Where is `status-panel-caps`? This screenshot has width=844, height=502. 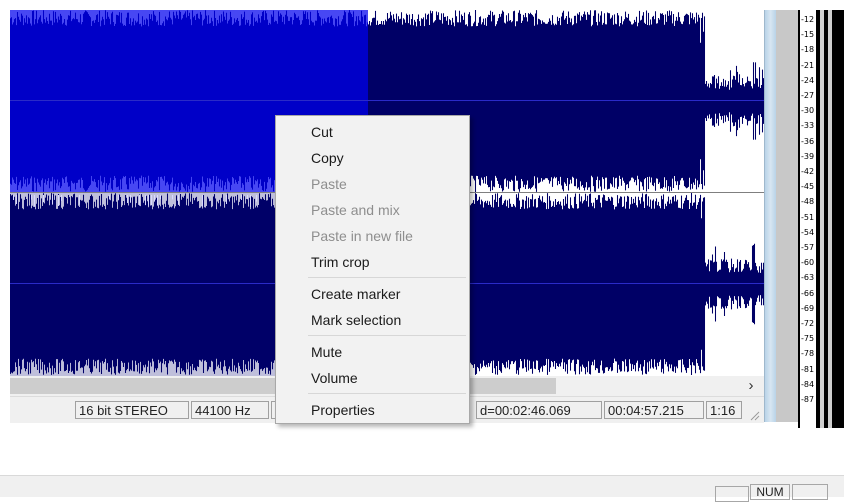
status-panel-caps is located at coordinates (732, 494).